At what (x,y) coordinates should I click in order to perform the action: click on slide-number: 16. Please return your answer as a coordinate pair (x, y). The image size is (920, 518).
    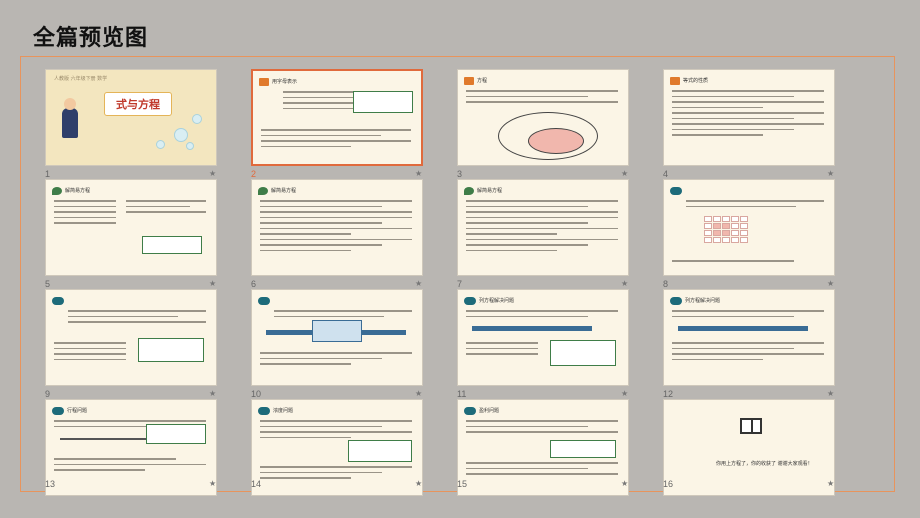
    Looking at the image, I should click on (668, 484).